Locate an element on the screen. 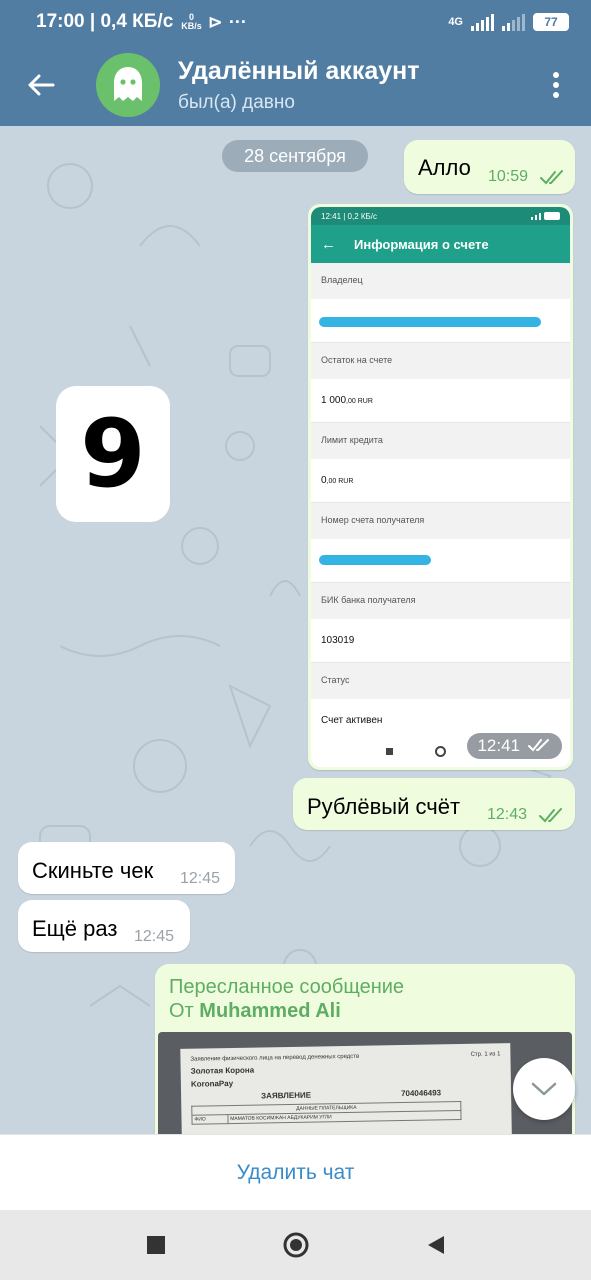 The height and width of the screenshot is (1280, 591). recents-button is located at coordinates (156, 1245).